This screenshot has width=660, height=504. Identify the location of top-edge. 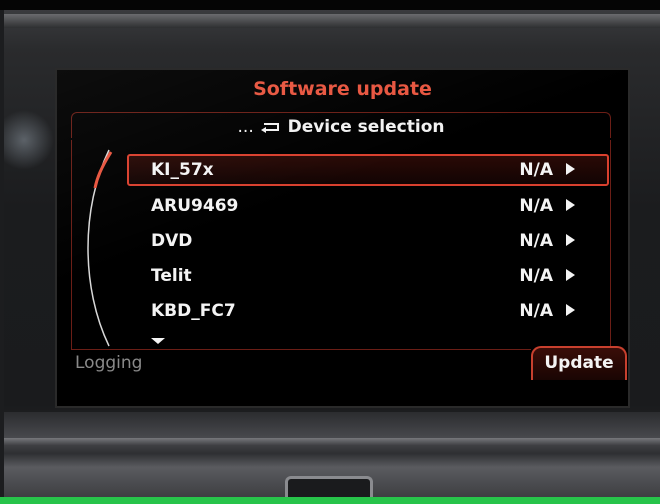
(330, 5).